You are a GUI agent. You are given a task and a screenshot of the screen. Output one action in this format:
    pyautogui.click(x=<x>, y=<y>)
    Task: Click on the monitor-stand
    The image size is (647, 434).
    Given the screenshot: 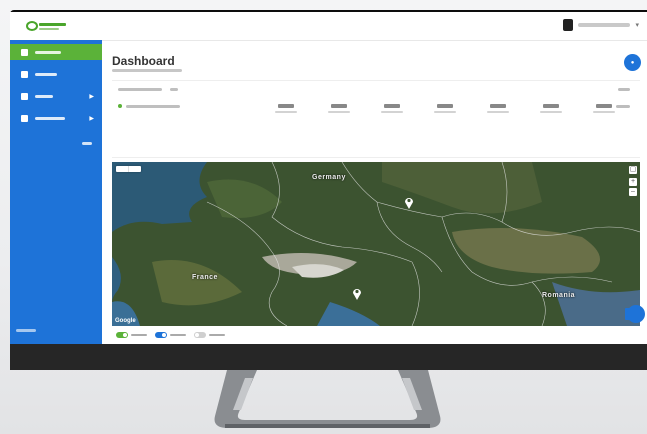 What is the action you would take?
    pyautogui.click(x=327, y=399)
    